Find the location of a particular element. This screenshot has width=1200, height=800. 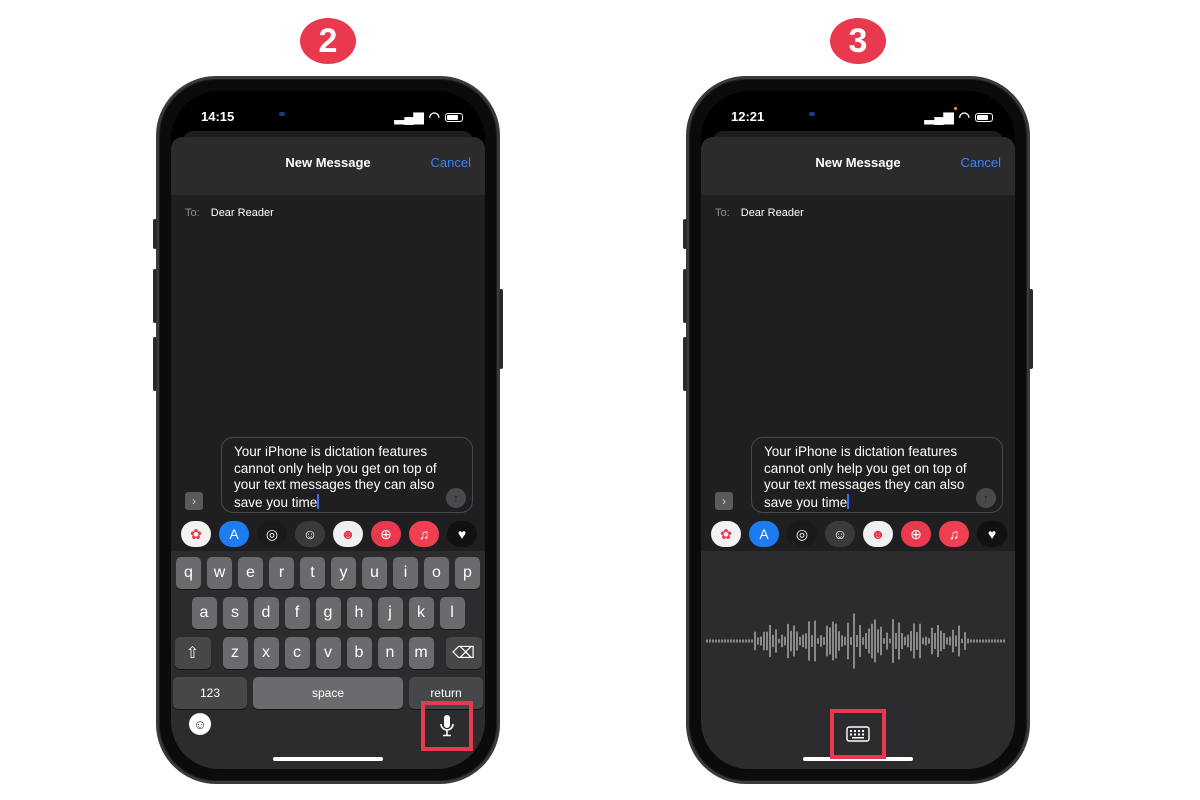

key-b: b is located at coordinates (359, 653).